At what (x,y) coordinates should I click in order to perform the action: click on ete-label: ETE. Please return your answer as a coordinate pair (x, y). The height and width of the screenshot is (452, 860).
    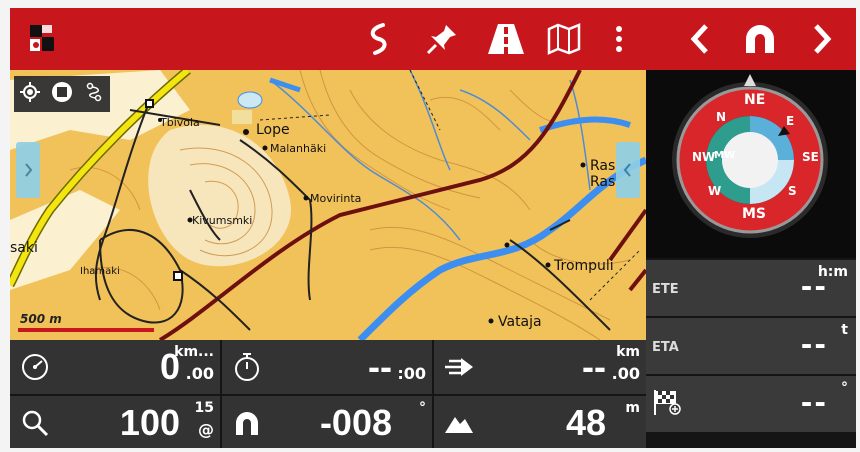
    Looking at the image, I should click on (665, 289).